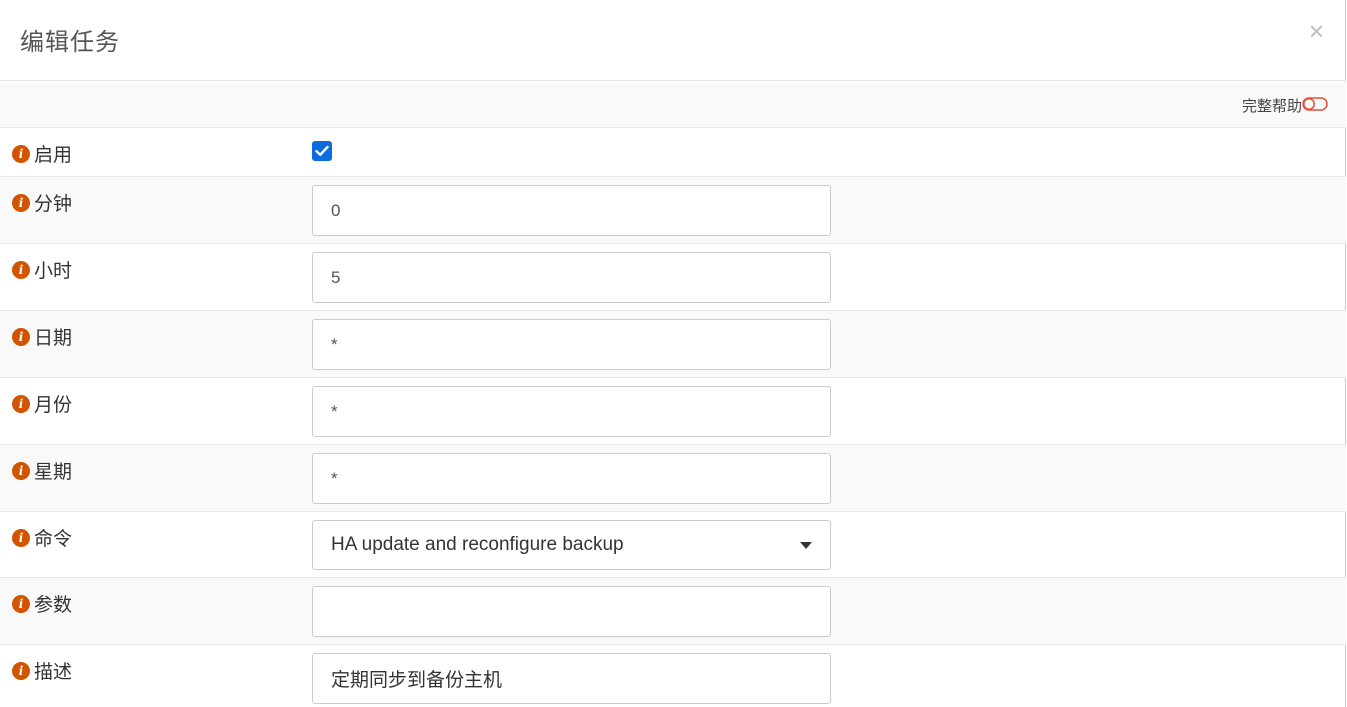 The height and width of the screenshot is (707, 1347). I want to click on row-enabled: i 启用, so click(673, 152).